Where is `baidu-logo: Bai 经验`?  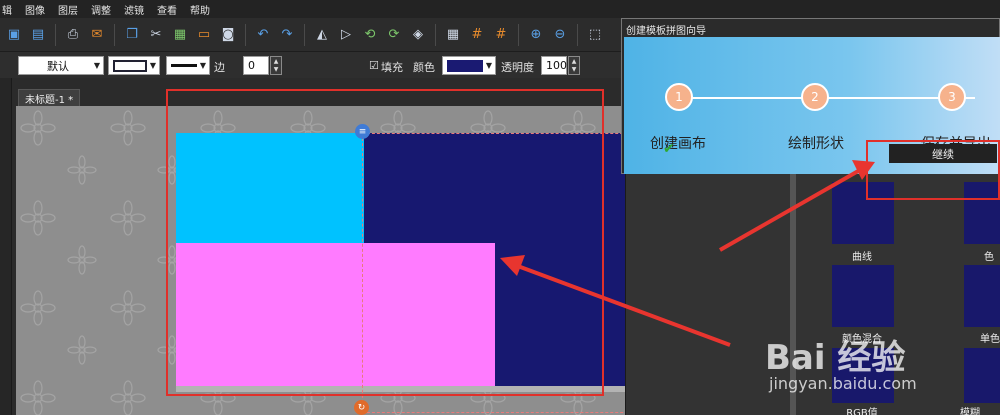 baidu-logo: Bai 经验 is located at coordinates (835, 358).